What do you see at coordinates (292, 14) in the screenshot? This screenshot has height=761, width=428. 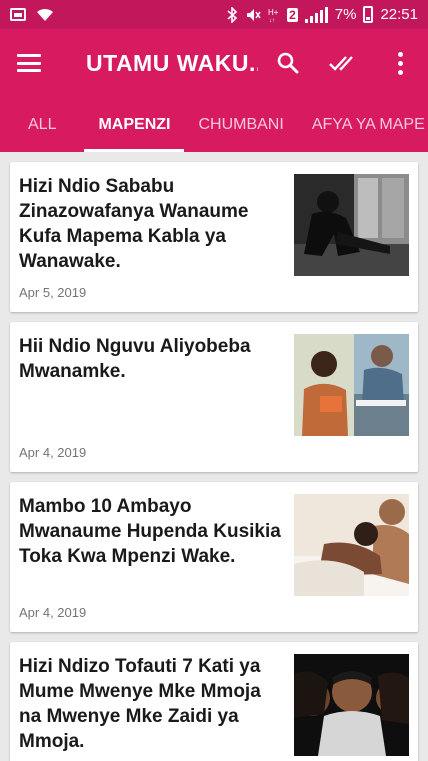 I see `sim-number-badge: 2` at bounding box center [292, 14].